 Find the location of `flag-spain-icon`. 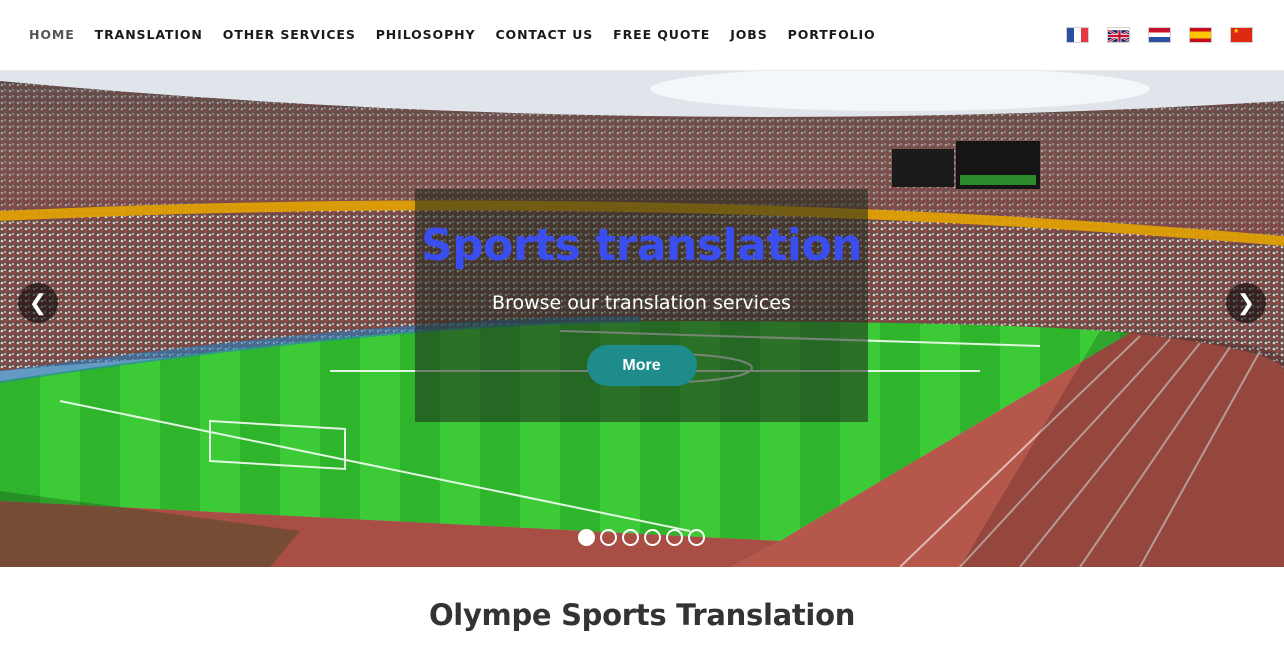

flag-spain-icon is located at coordinates (1200, 35).